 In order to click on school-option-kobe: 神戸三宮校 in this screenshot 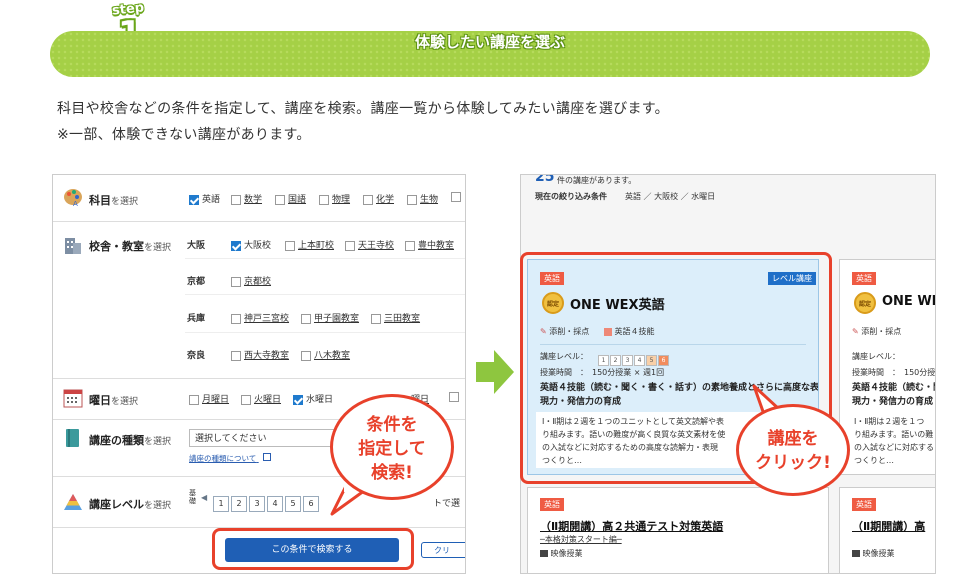, I will do `click(260, 317)`.